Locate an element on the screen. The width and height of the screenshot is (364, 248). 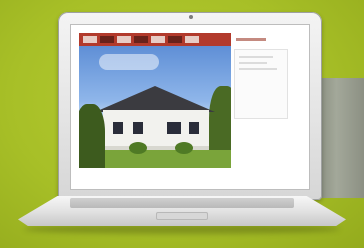
house-roof is located at coordinates (155, 99).